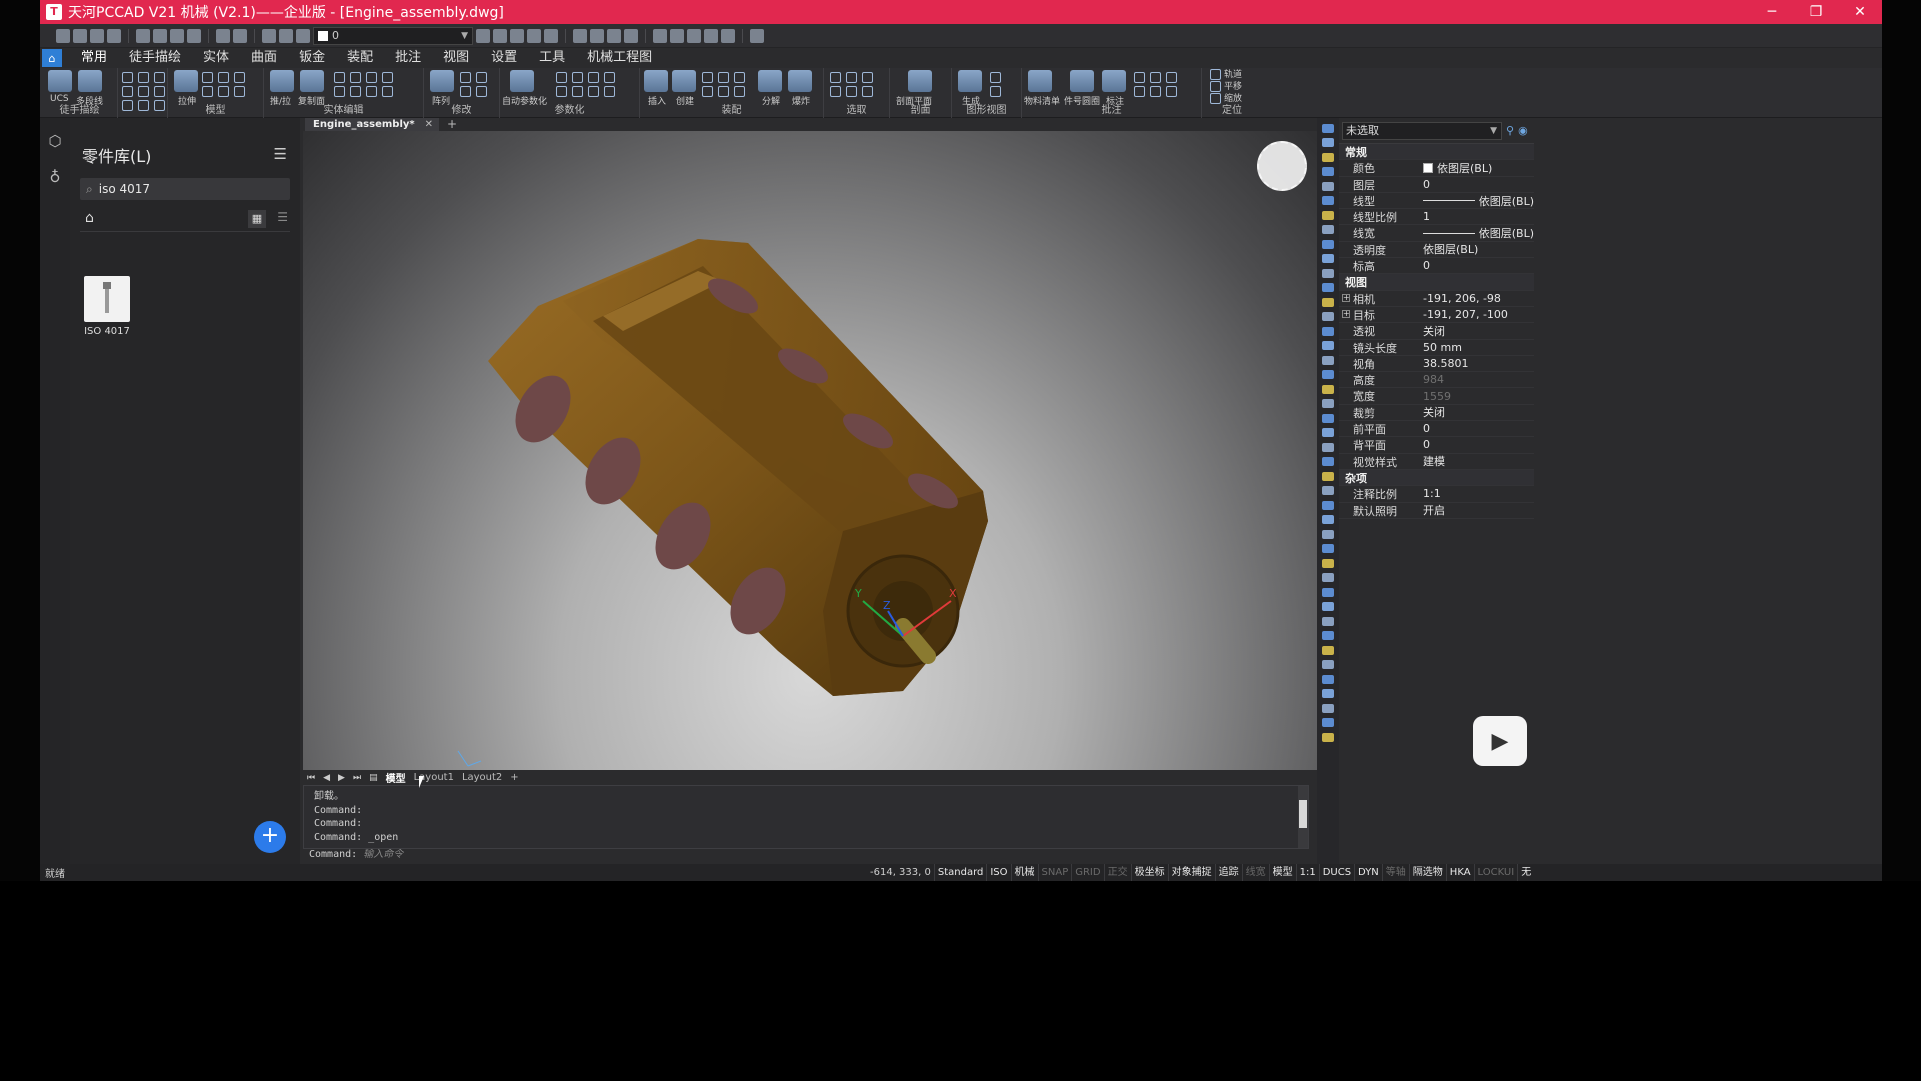 Image resolution: width=1921 pixels, height=1081 pixels. I want to click on close-tab-icon: ✕, so click(429, 124).